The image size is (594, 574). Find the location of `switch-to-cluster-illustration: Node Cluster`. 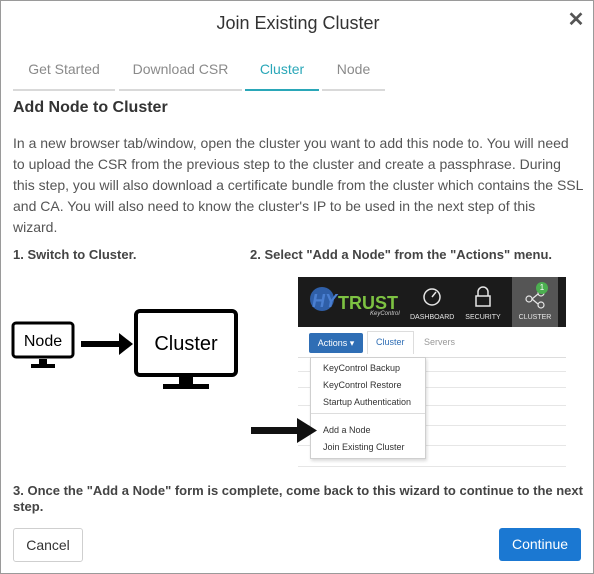

switch-to-cluster-illustration: Node Cluster is located at coordinates (124, 349).